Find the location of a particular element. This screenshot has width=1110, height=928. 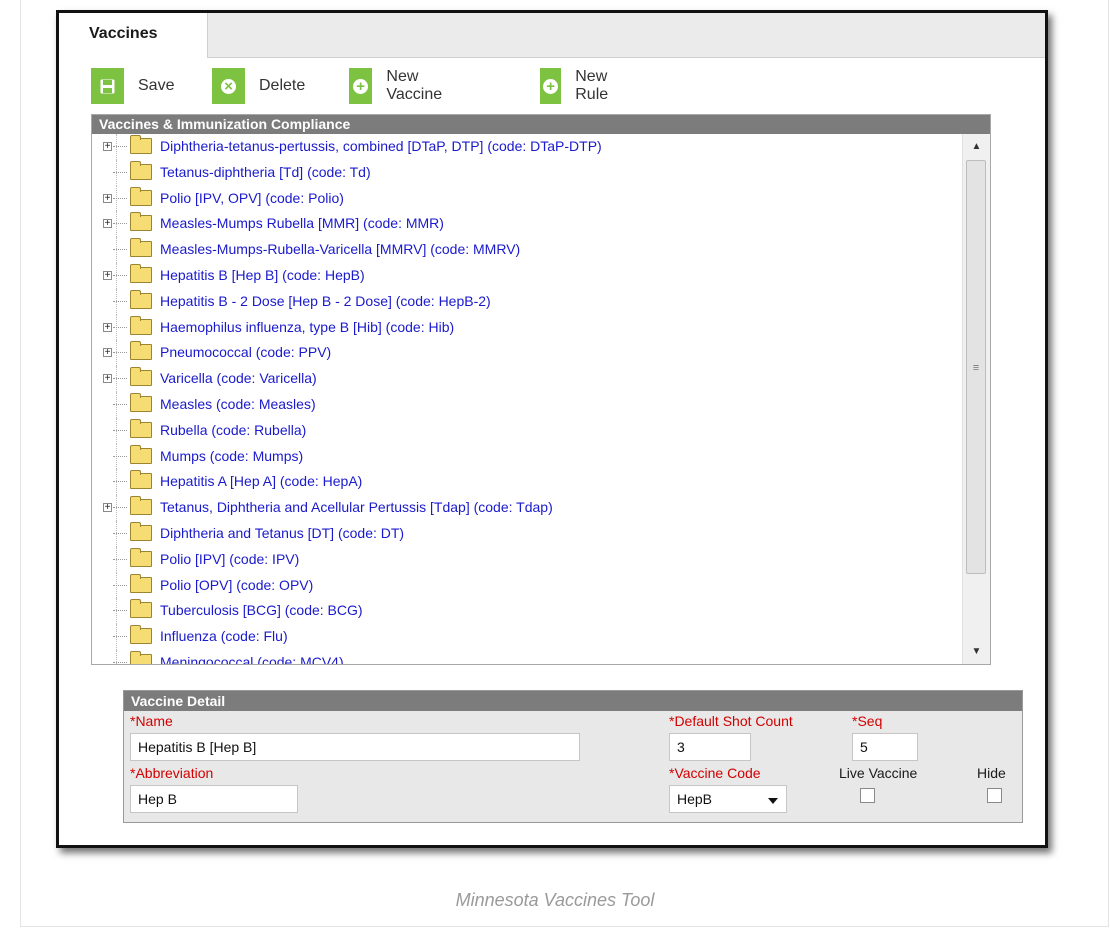

tree-scrollbar: ▲ ≡ ▼ is located at coordinates (976, 399).